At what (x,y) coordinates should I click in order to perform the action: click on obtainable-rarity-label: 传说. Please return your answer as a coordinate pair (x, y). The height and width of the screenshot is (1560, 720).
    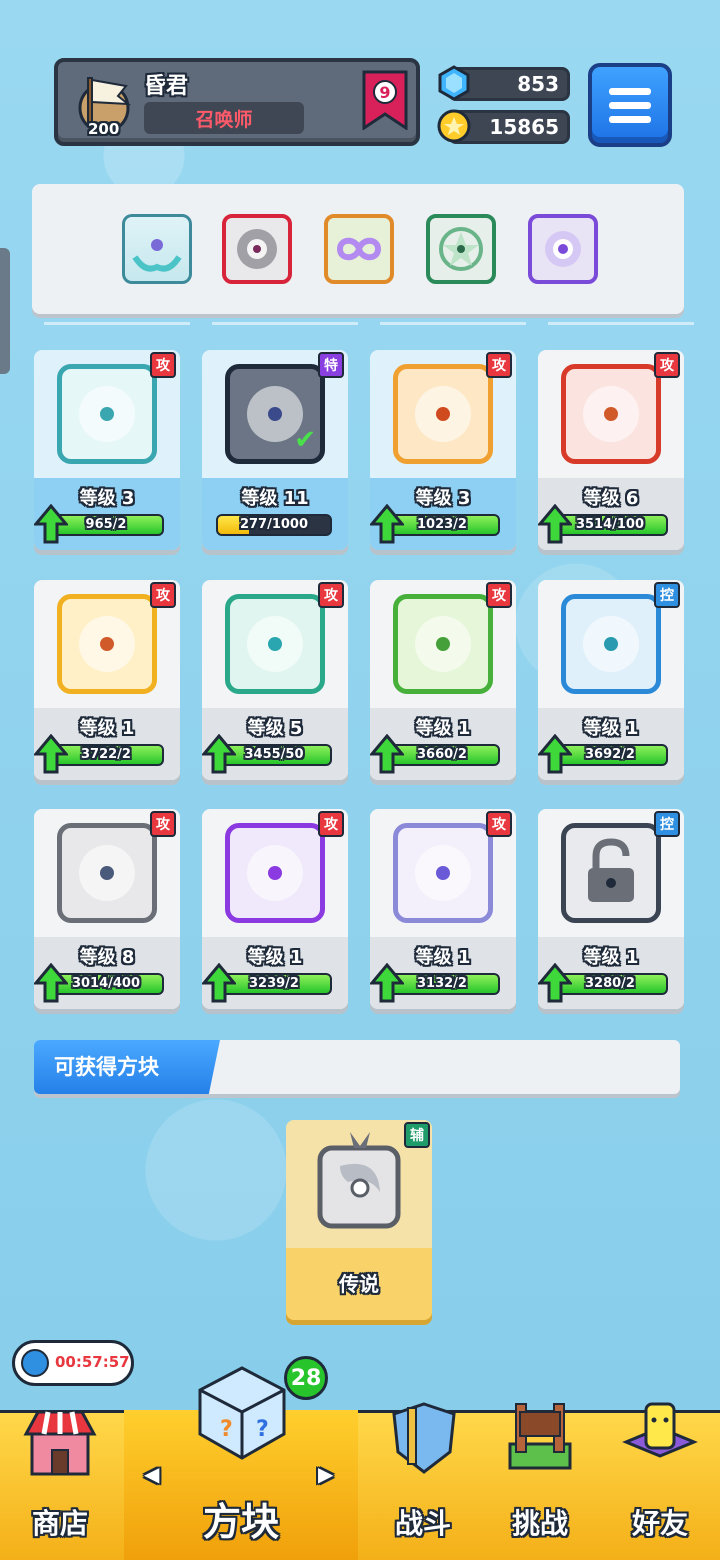
    Looking at the image, I should click on (359, 1284).